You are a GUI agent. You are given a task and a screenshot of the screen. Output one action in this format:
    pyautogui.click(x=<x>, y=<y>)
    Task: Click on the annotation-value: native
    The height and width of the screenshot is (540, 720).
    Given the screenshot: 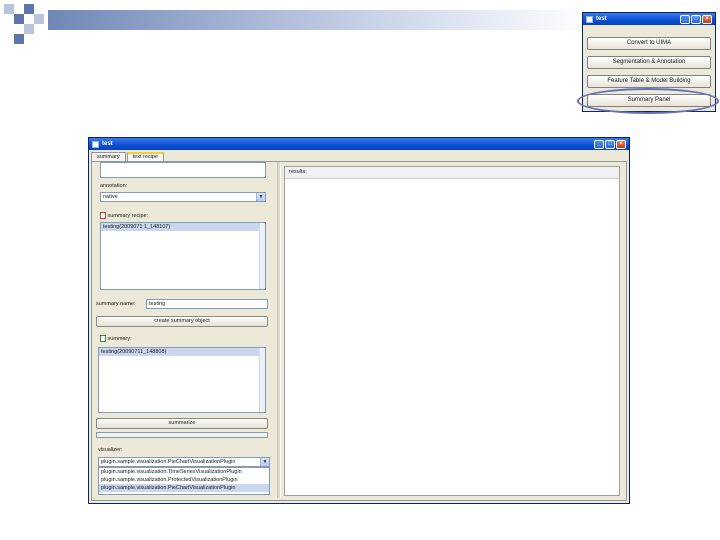 What is the action you would take?
    pyautogui.click(x=110, y=197)
    